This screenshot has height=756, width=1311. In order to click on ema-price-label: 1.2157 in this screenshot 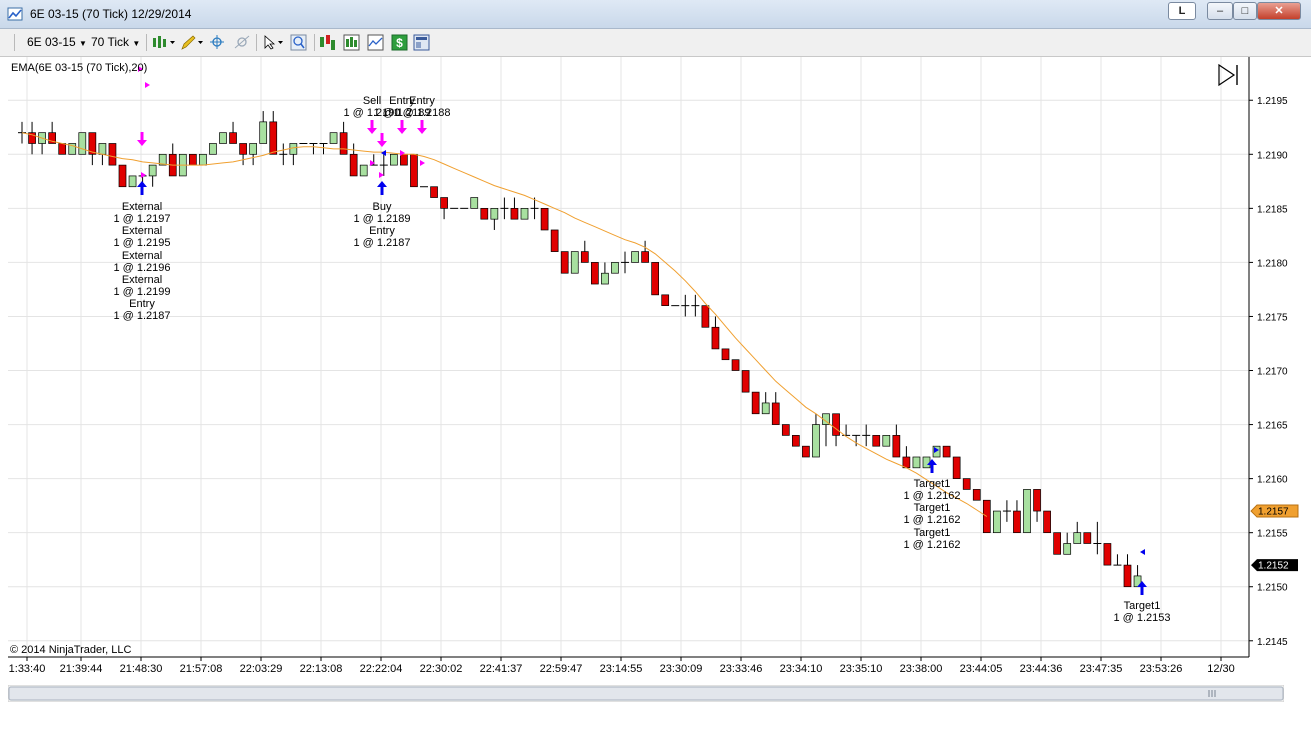, I will do `click(1273, 512)`.